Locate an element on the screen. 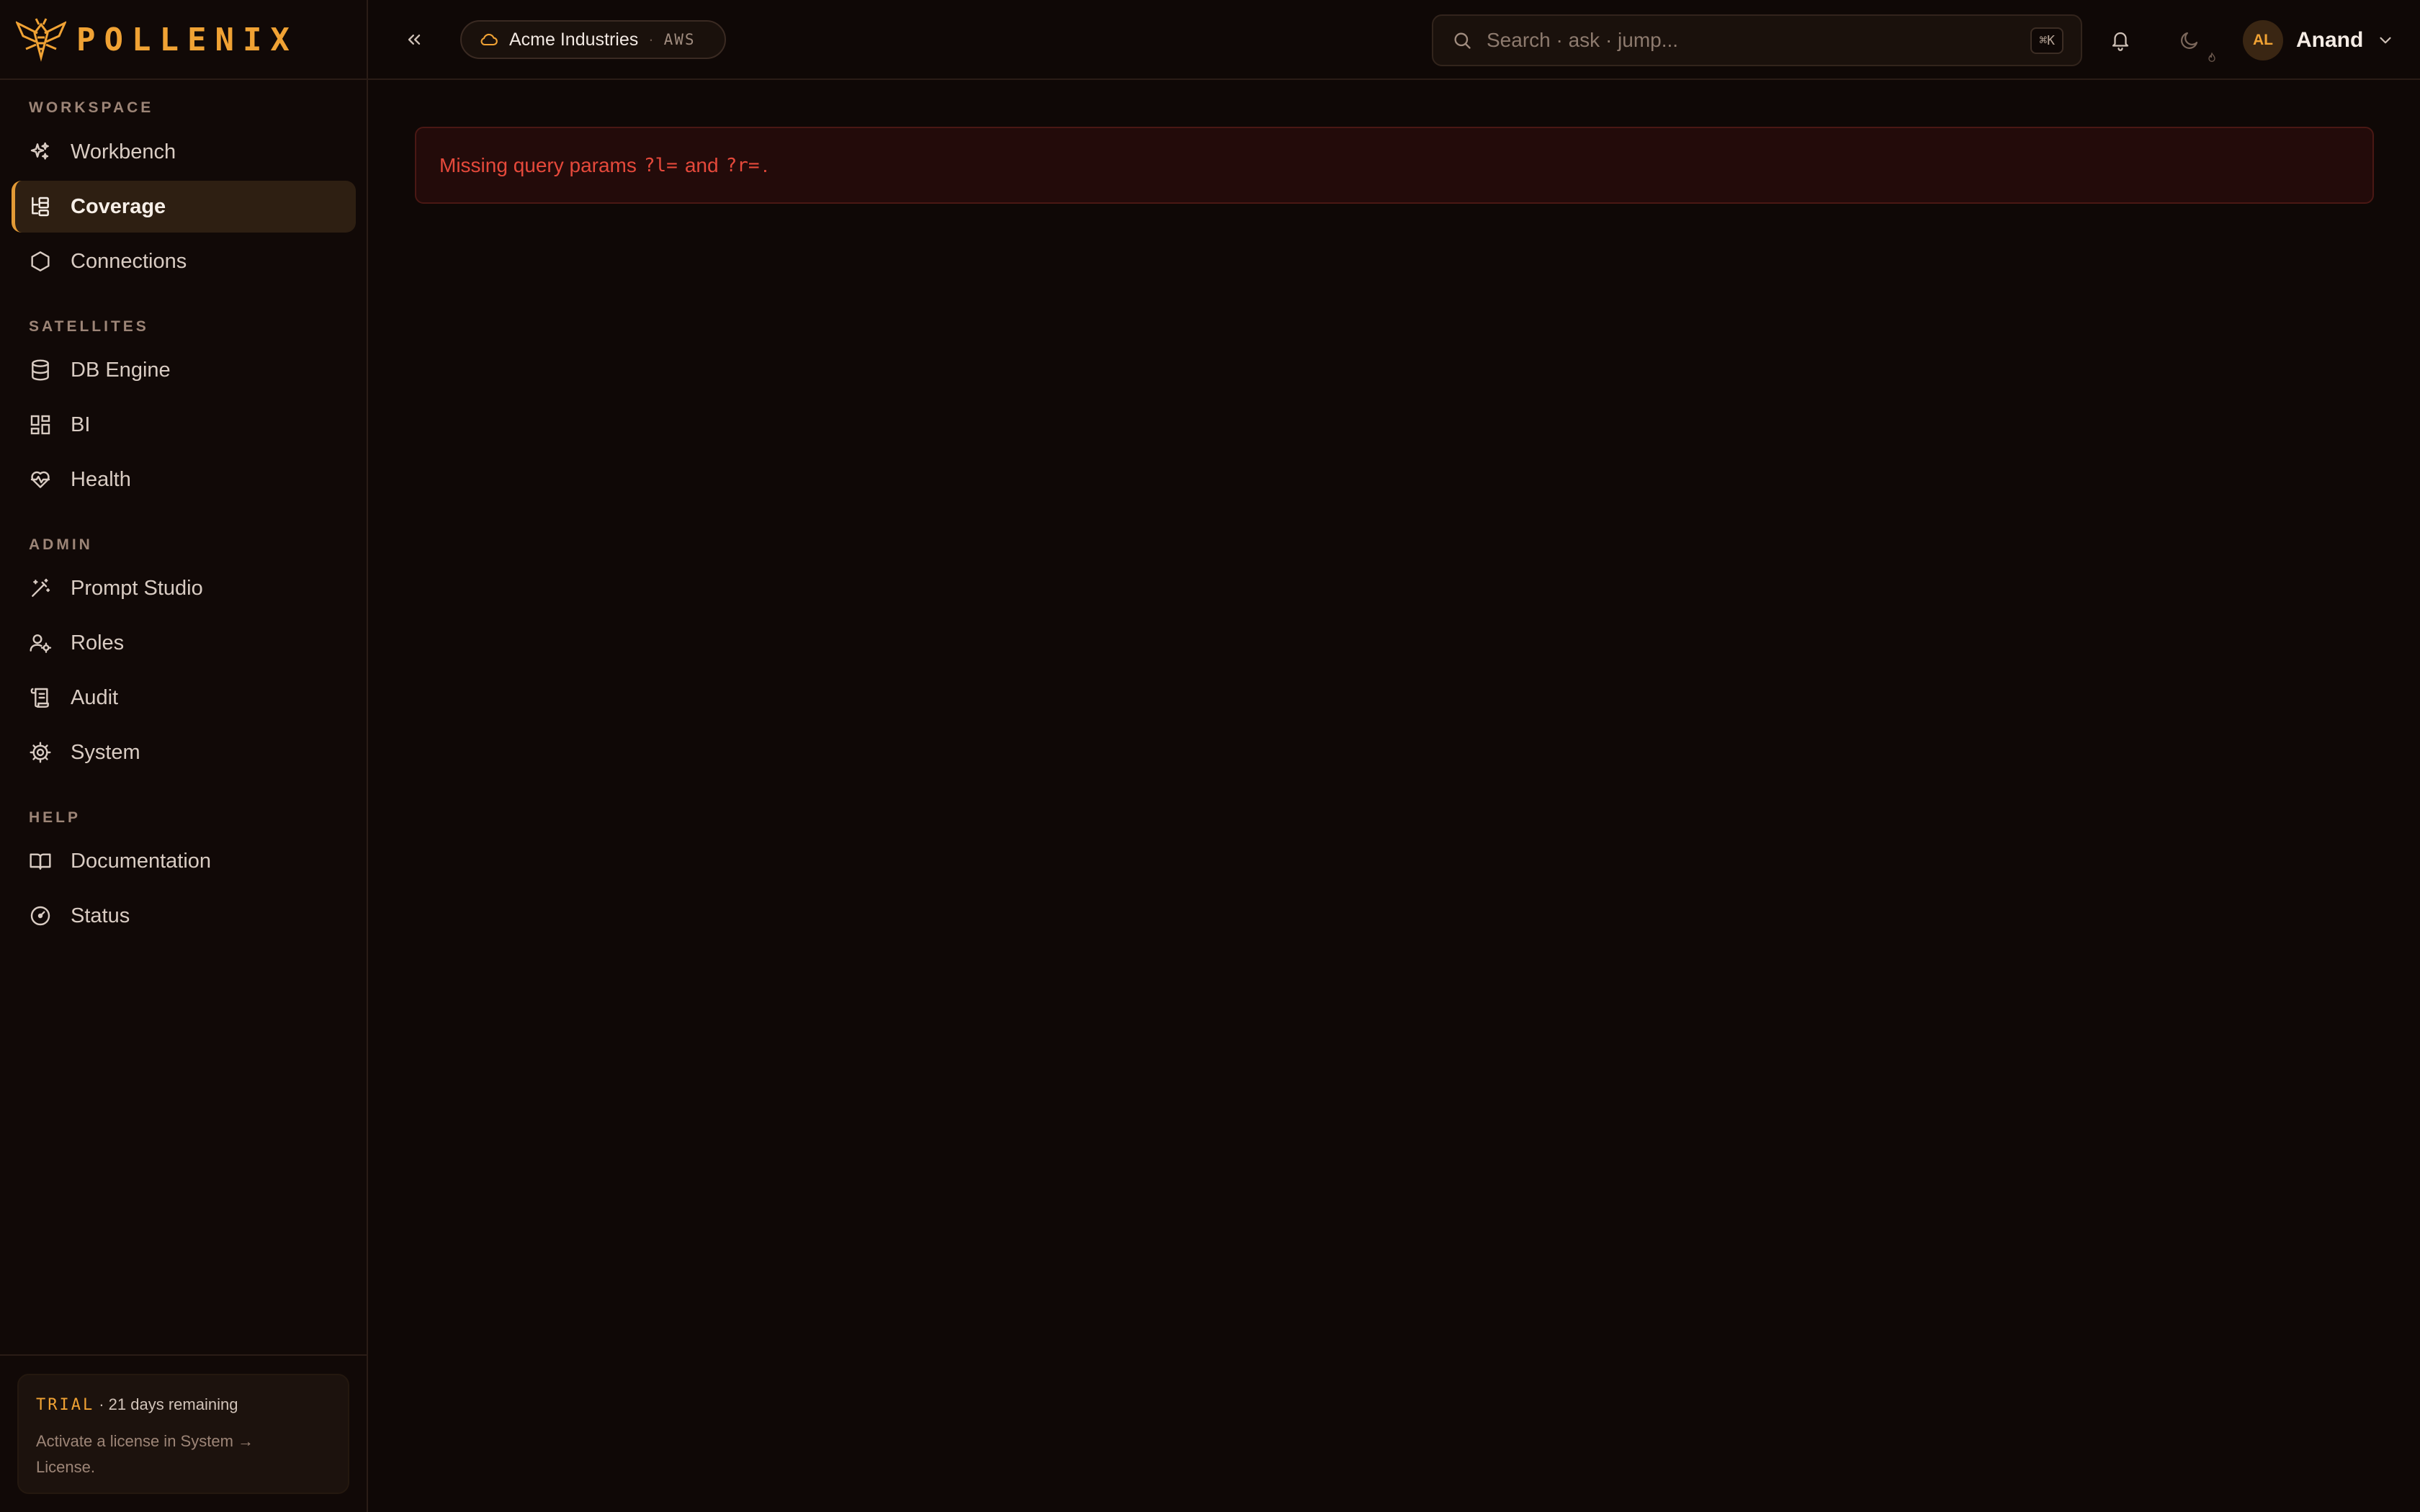  search-icon is located at coordinates (1462, 40).